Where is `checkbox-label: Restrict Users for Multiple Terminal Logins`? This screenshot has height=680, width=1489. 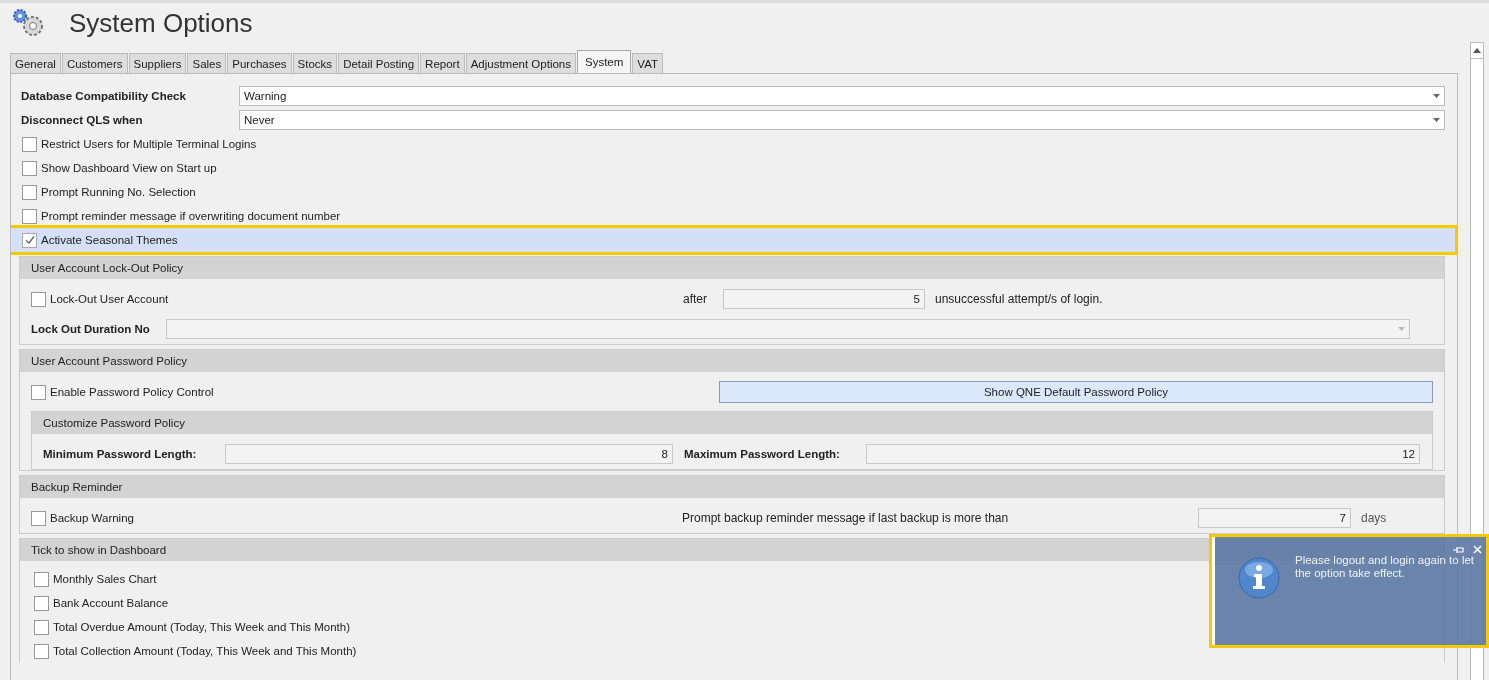
checkbox-label: Restrict Users for Multiple Terminal Logins is located at coordinates (149, 144).